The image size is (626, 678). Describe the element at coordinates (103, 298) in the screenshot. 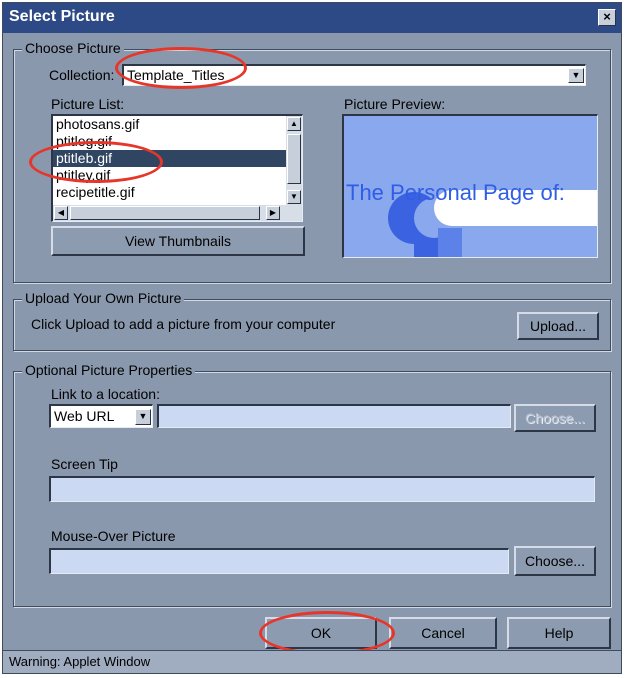

I see `upload-legend: Upload Your Own Picture` at that location.